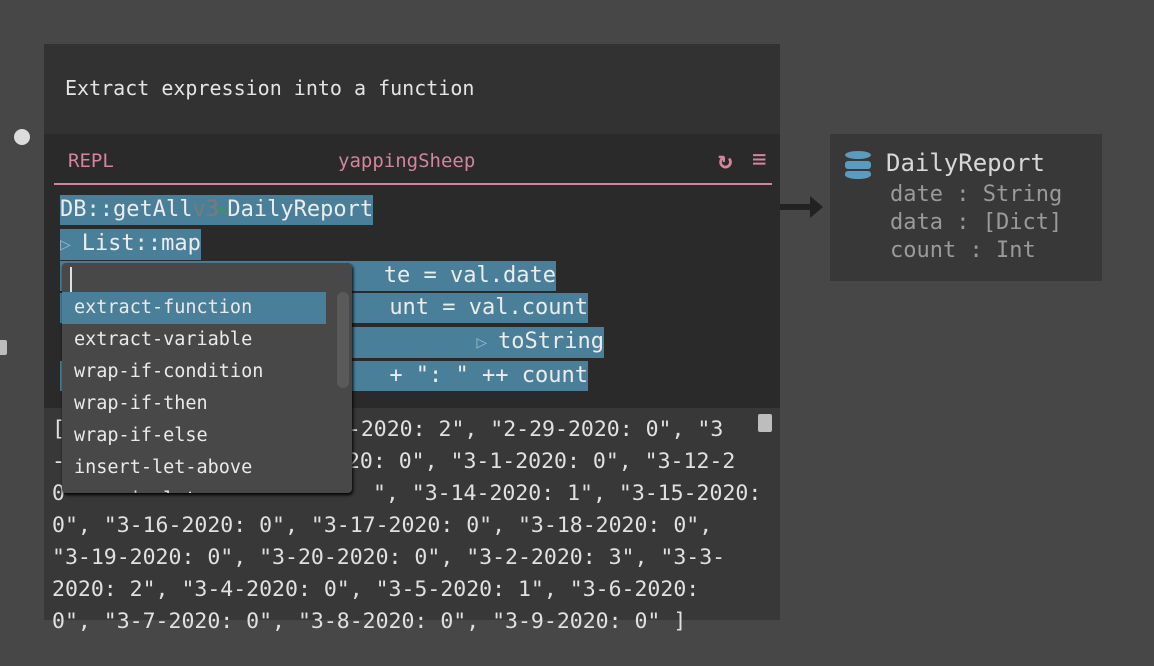 This screenshot has width=1154, height=666. What do you see at coordinates (343, 340) in the screenshot?
I see `scrollbar` at bounding box center [343, 340].